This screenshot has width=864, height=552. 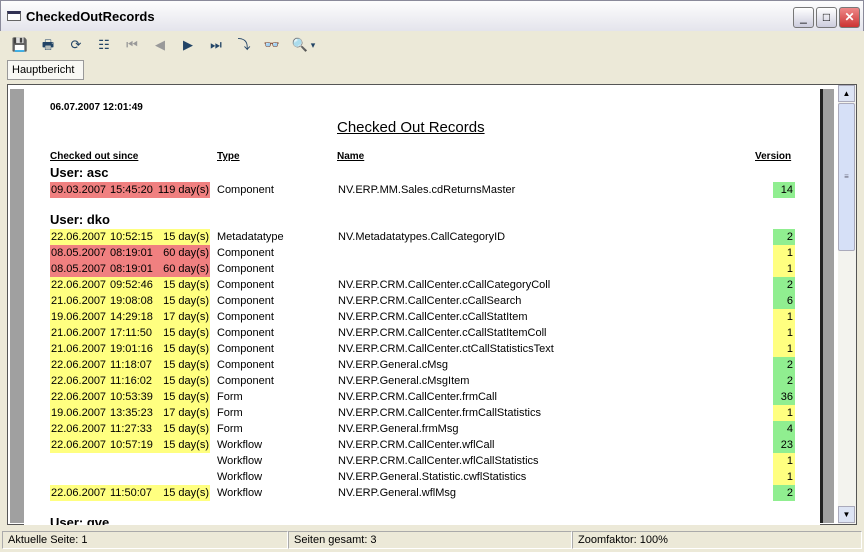 What do you see at coordinates (300, 45) in the screenshot?
I see `zoom-icon: 🔍` at bounding box center [300, 45].